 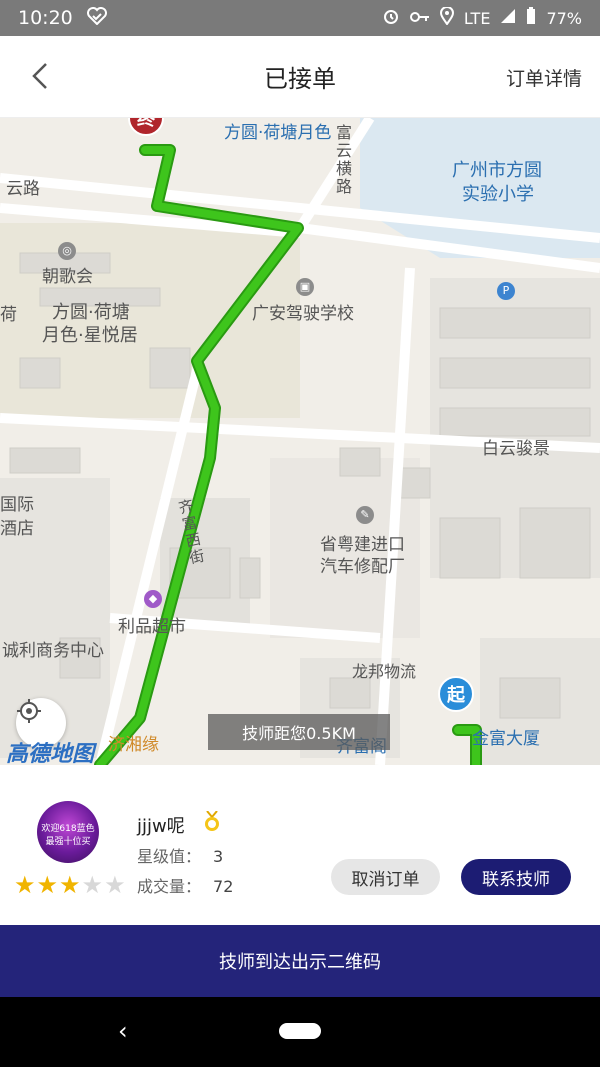 I want to click on orders-value: 72, so click(x=223, y=886).